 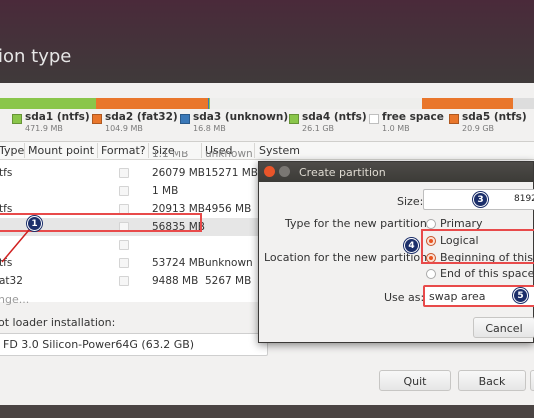 I want to click on partition-bar, so click(x=267, y=103).